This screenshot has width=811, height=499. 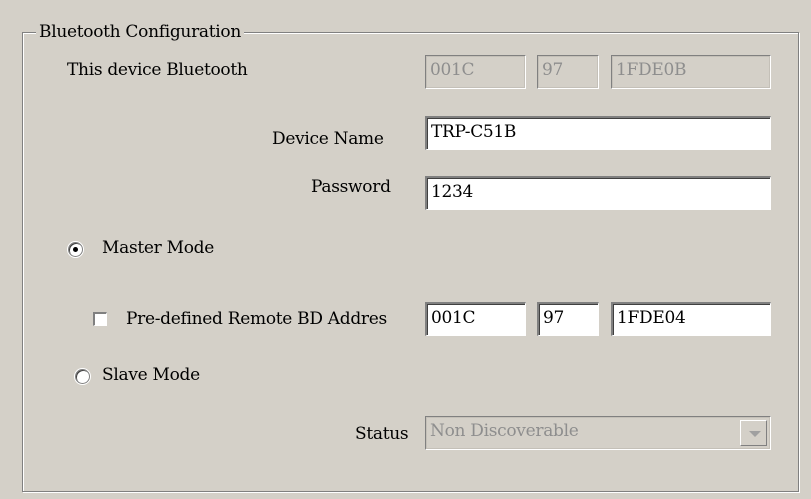 I want to click on dropdown-arrow-button, so click(x=753, y=433).